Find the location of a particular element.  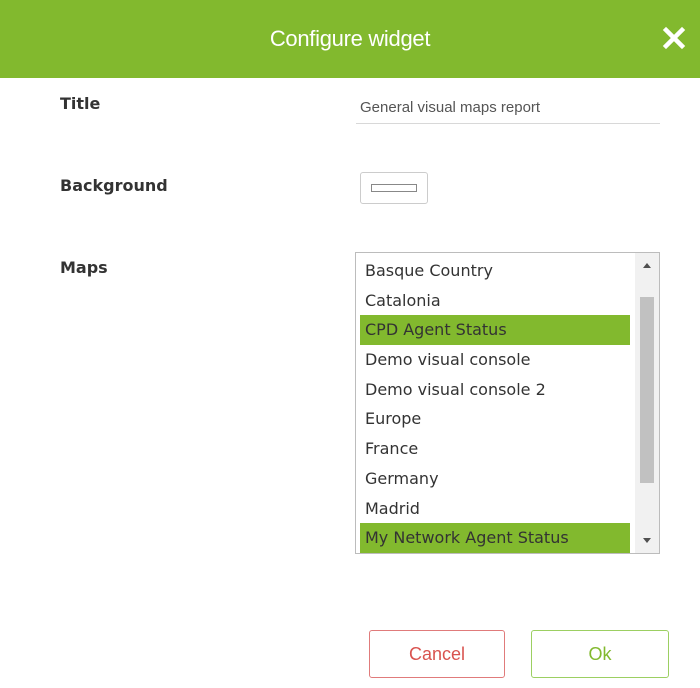

maps-scrollbar is located at coordinates (647, 403).